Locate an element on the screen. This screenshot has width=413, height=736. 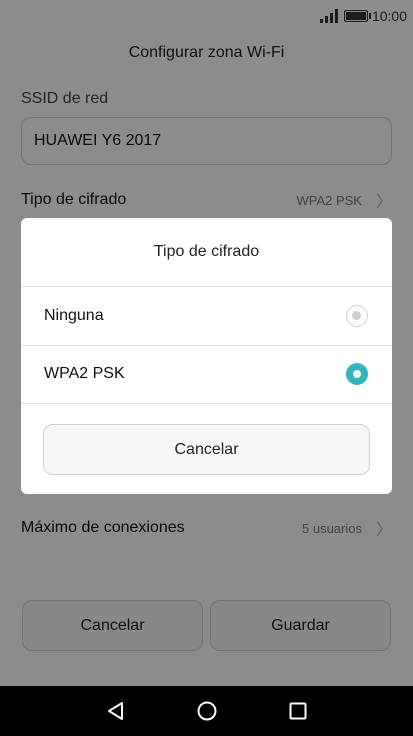
circle-home-icon is located at coordinates (206, 711).